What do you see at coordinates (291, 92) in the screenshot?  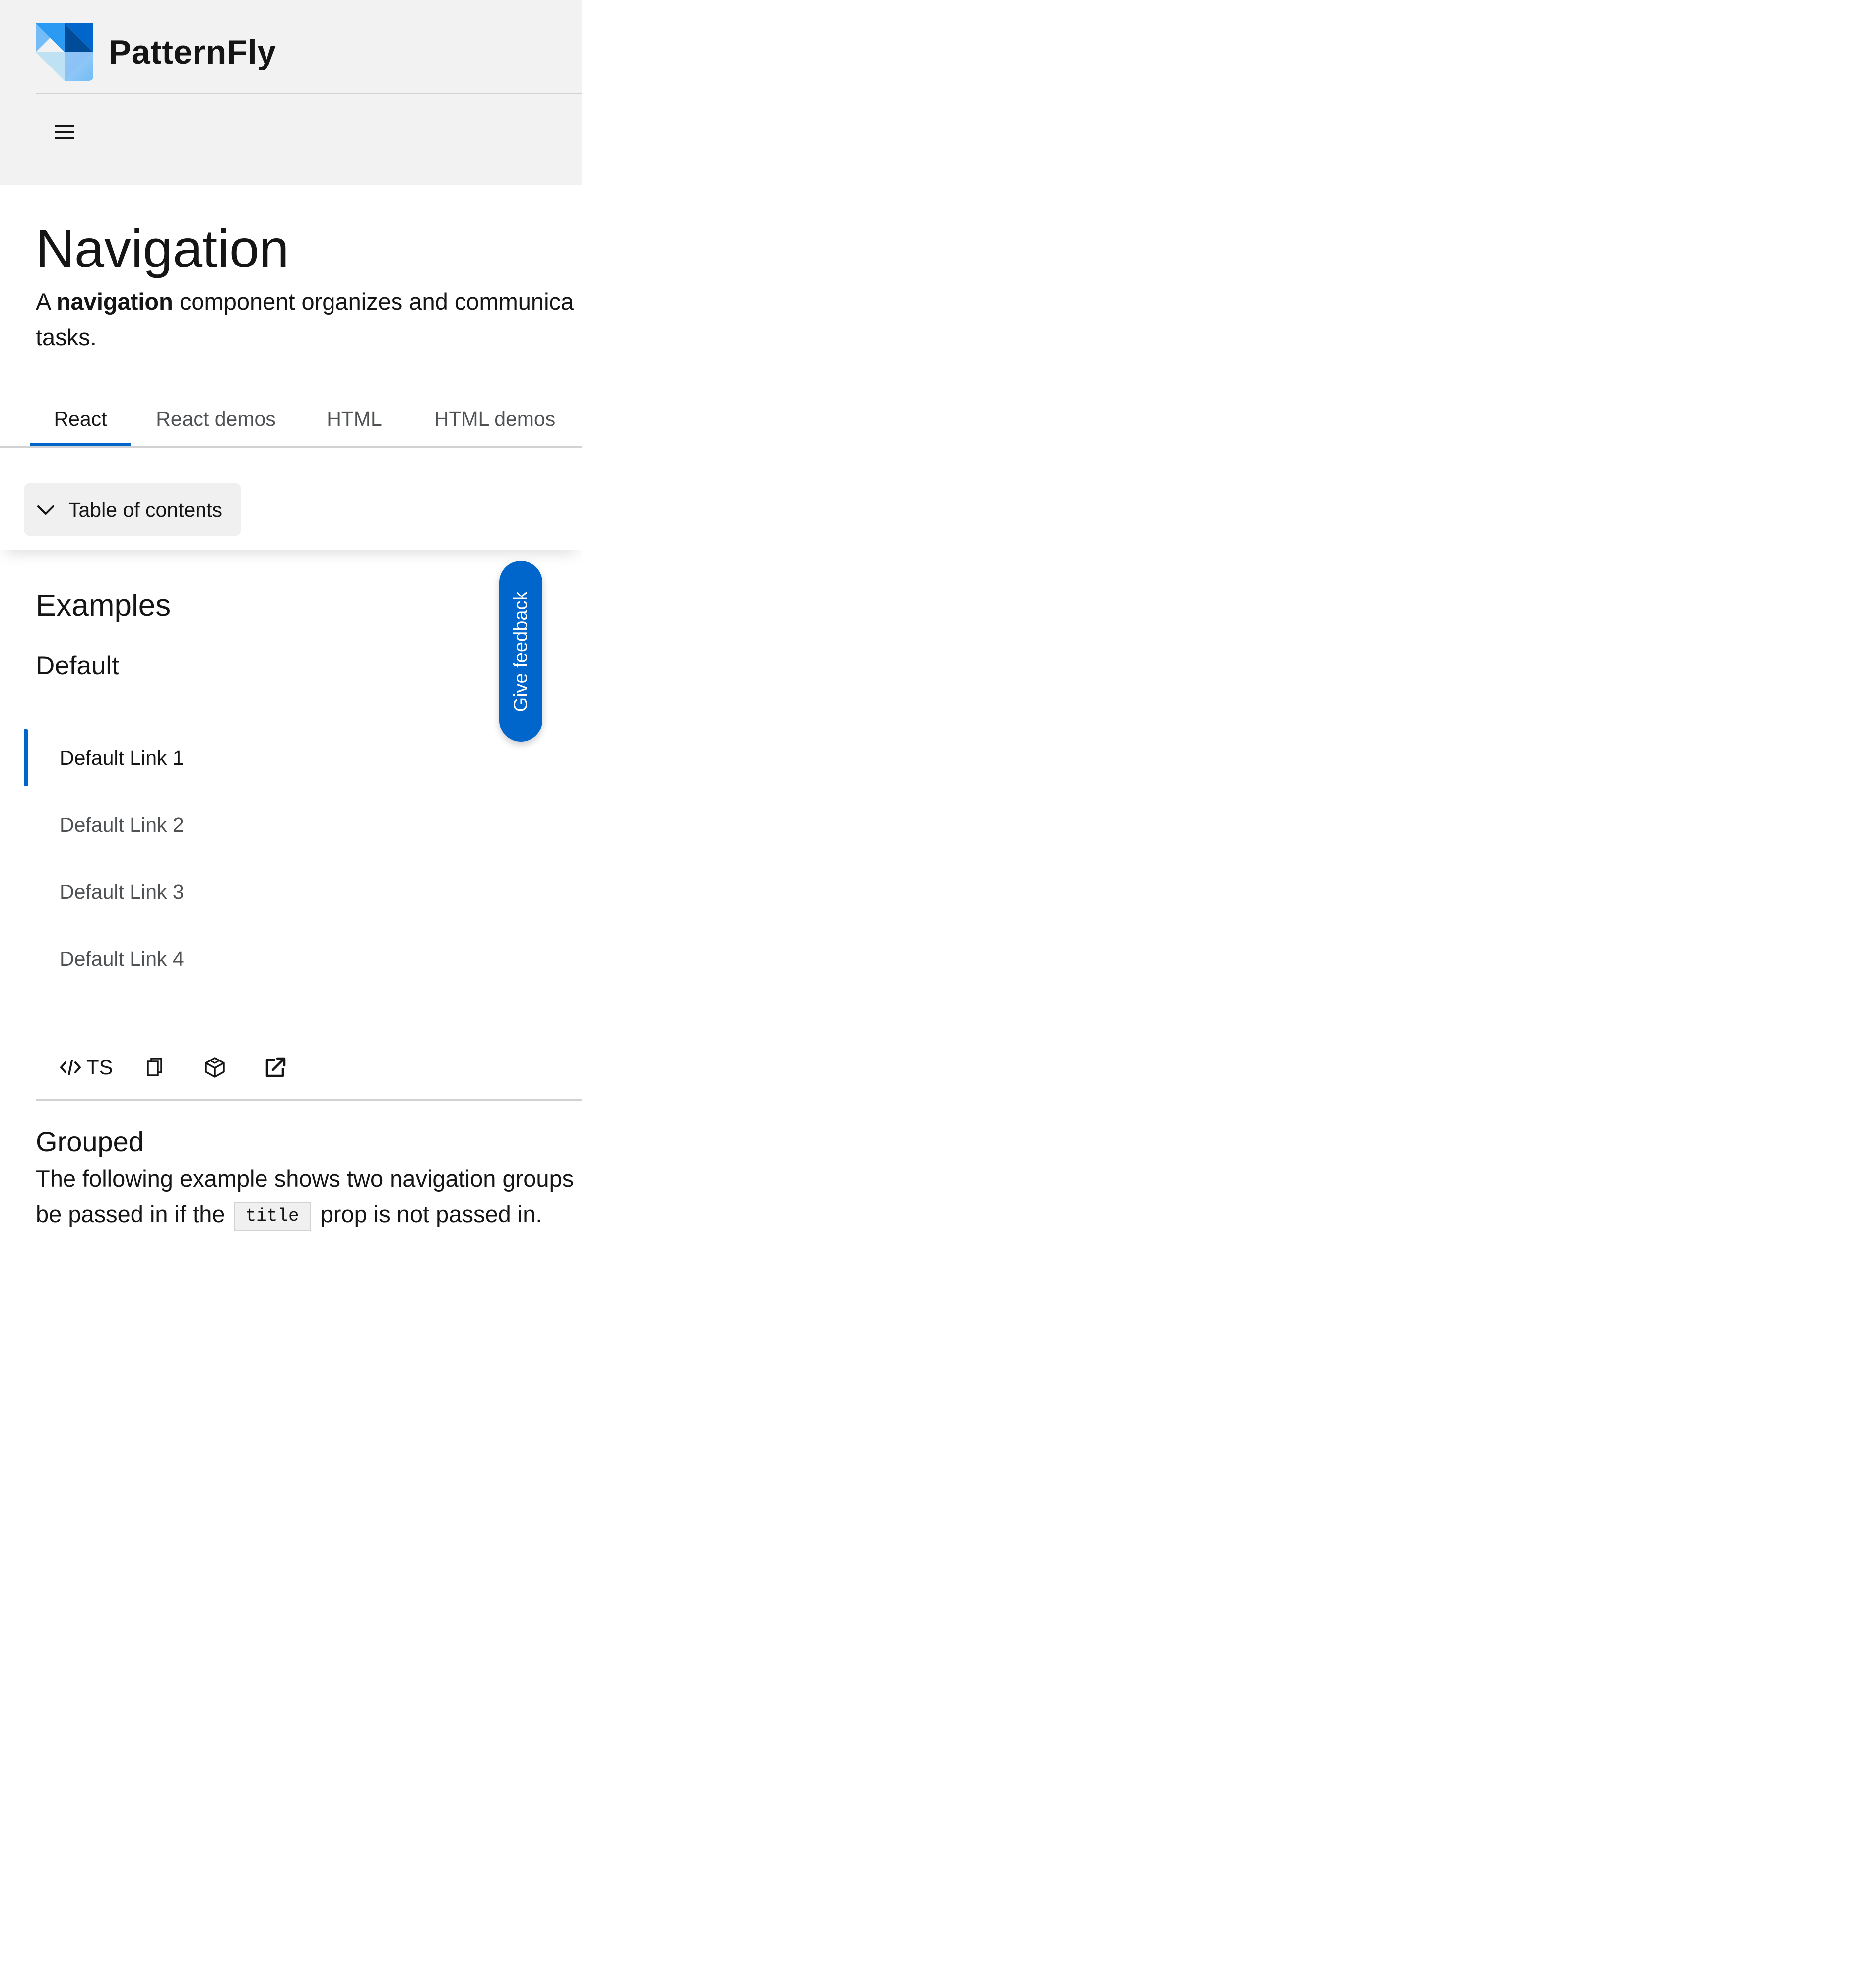 I see `masthead: PatternFly` at bounding box center [291, 92].